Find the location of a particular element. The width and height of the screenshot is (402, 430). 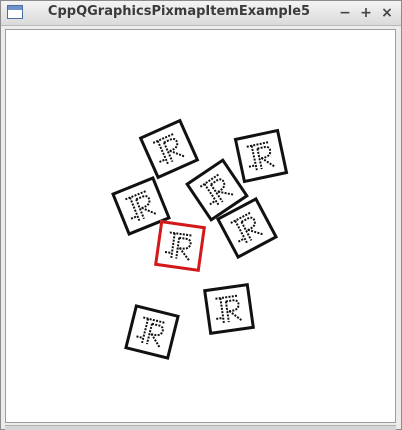

window-app-icon is located at coordinates (15, 12).